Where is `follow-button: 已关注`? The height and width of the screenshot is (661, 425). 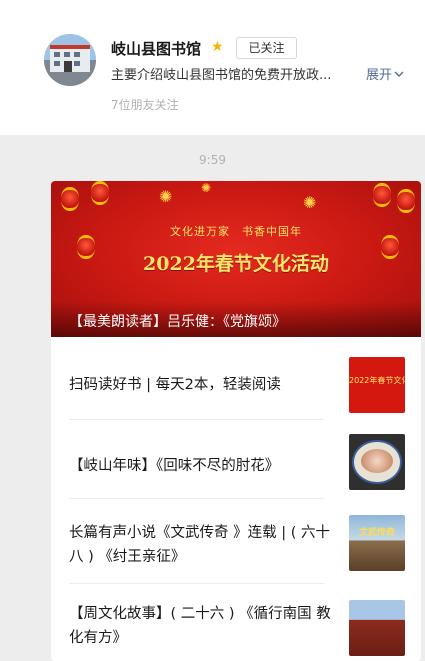
follow-button: 已关注 is located at coordinates (266, 48).